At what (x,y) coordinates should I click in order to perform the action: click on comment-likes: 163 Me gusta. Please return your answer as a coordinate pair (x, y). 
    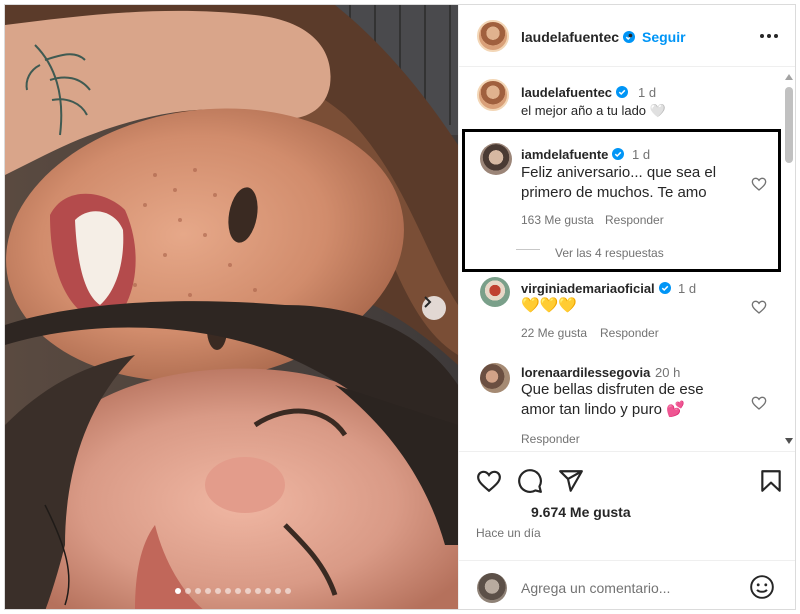
    Looking at the image, I should click on (557, 220).